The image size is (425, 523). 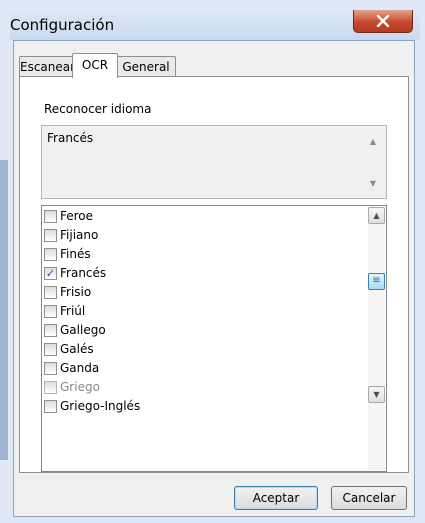 I want to click on check-icon: ✓, so click(x=50, y=273).